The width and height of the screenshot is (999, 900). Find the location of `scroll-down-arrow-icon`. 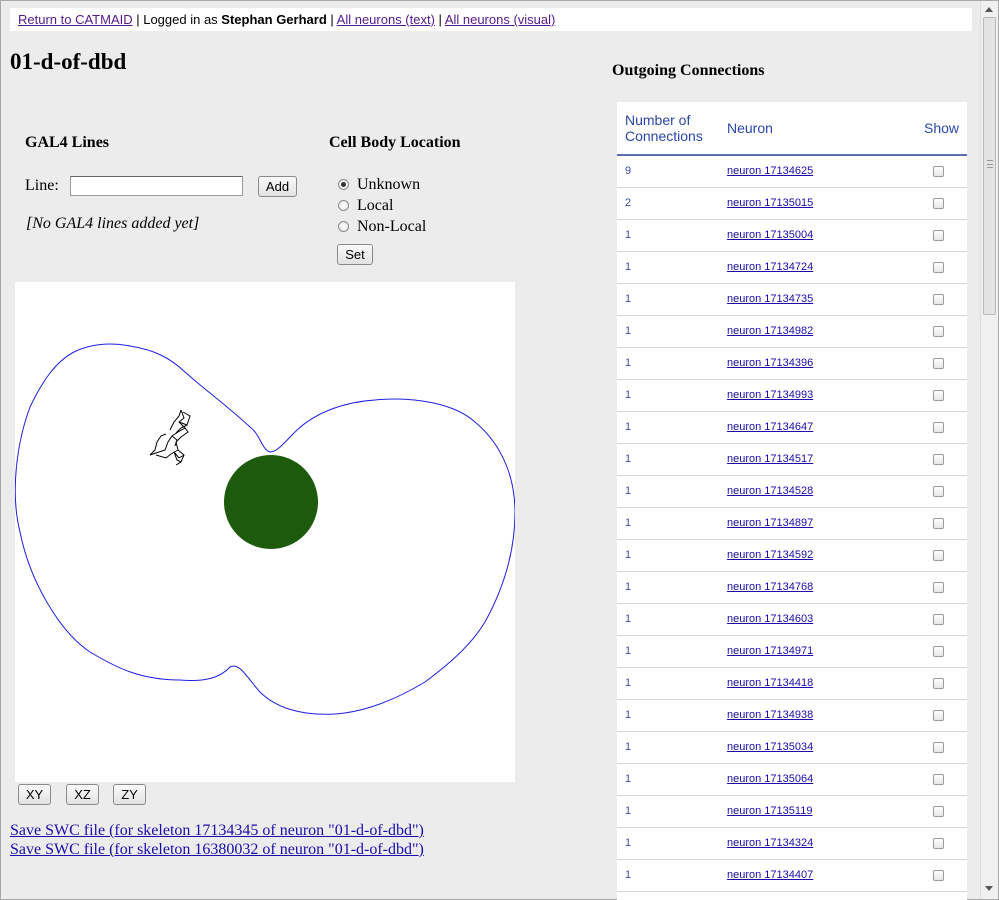

scroll-down-arrow-icon is located at coordinates (989, 888).